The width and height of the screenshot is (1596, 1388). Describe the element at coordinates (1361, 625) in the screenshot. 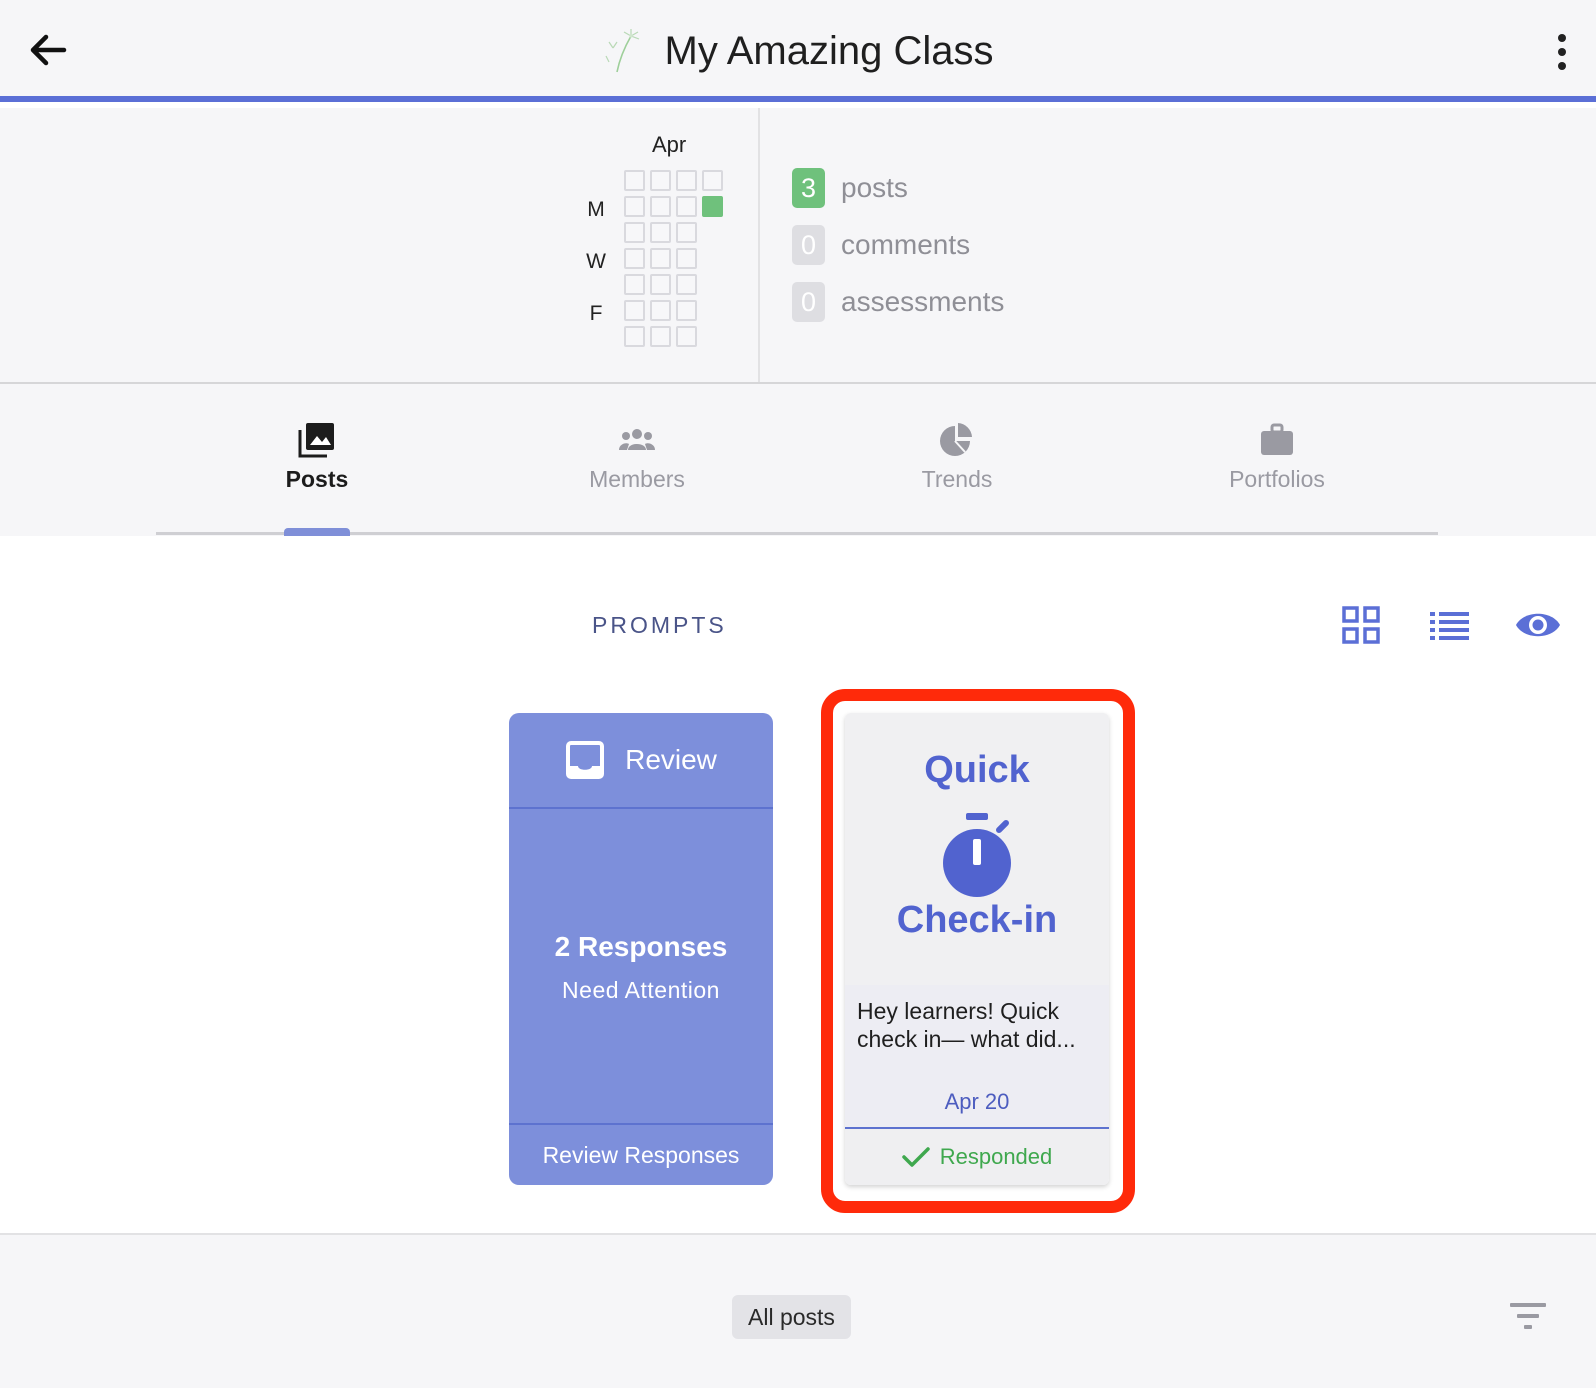

I see `grid-view-icon` at that location.